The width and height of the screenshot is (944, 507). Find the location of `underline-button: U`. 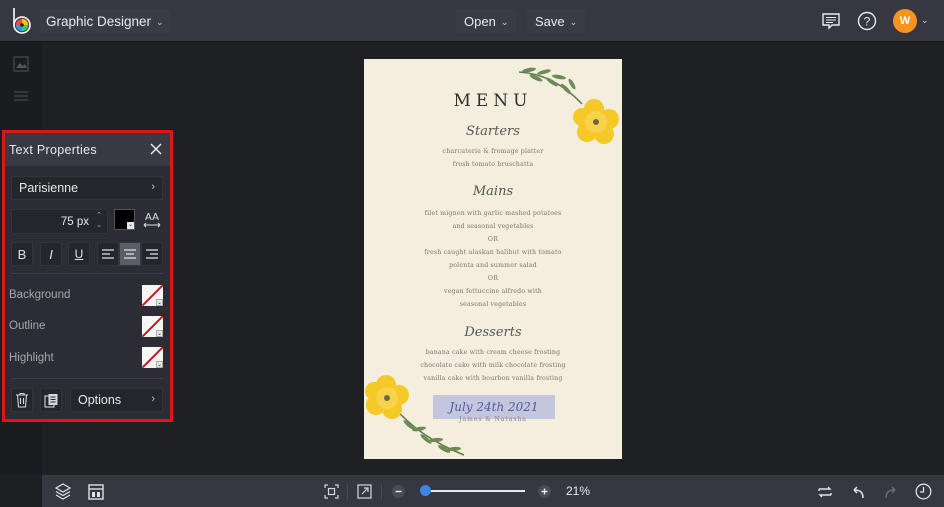

underline-button: U is located at coordinates (79, 254).